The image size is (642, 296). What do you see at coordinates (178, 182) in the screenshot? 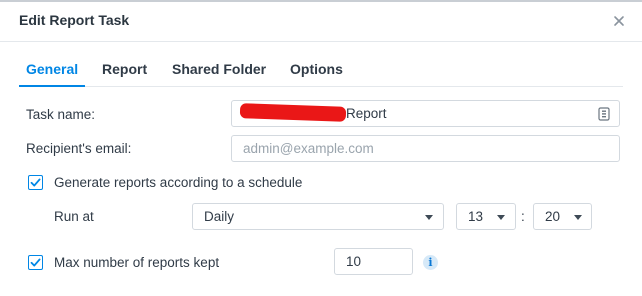
I see `schedule-label: Generate reports according to a schedule` at bounding box center [178, 182].